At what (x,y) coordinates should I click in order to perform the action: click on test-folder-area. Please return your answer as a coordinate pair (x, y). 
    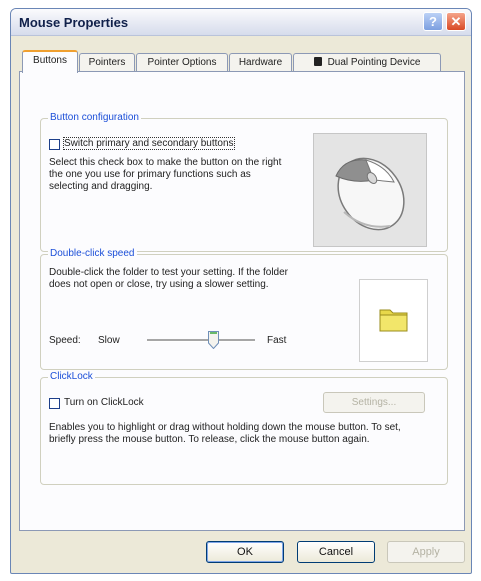
    Looking at the image, I should click on (393, 320).